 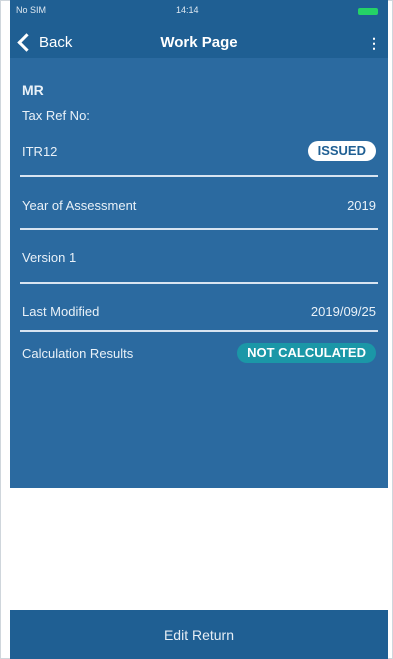 I want to click on status-badge-not-calculated: NOT CALCULATED, so click(x=306, y=353).